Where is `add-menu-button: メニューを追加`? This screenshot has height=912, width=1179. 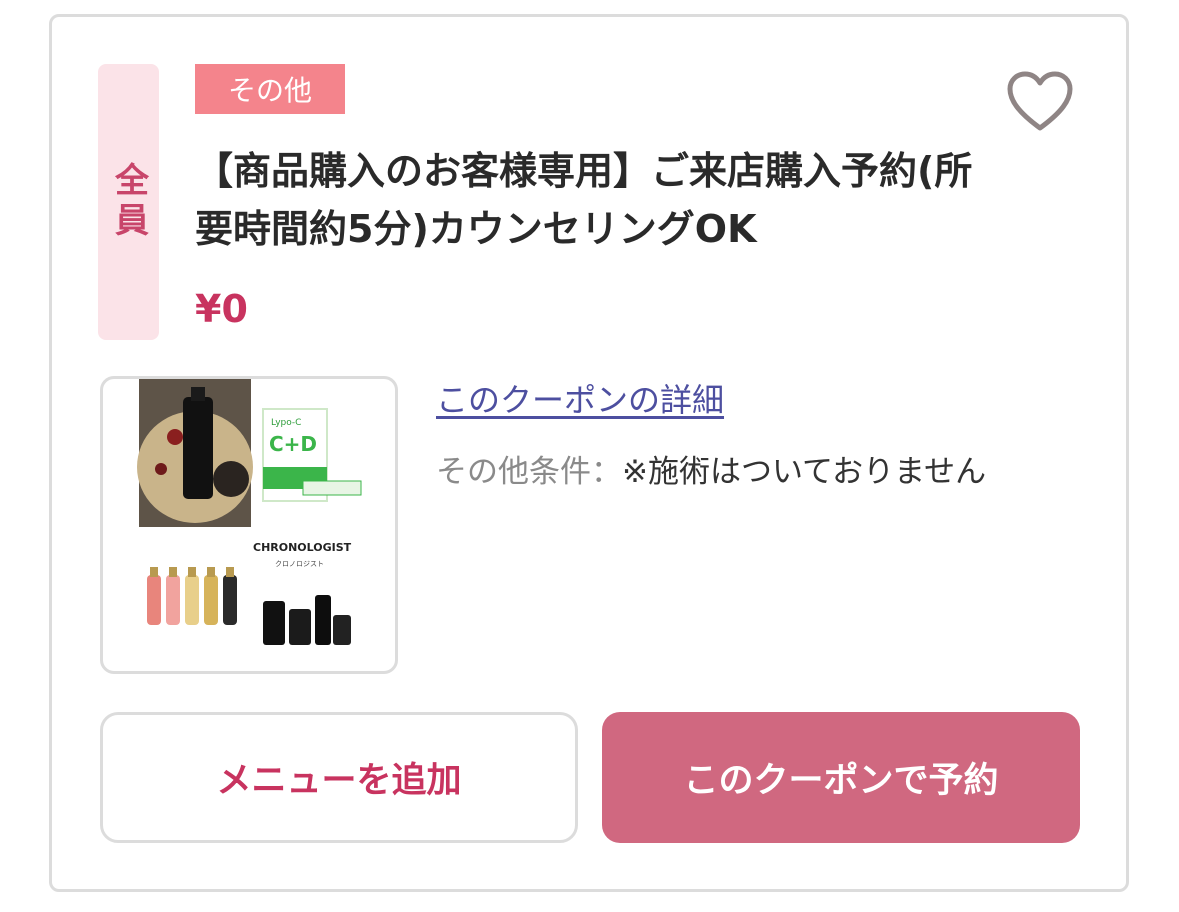 add-menu-button: メニューを追加 is located at coordinates (339, 777).